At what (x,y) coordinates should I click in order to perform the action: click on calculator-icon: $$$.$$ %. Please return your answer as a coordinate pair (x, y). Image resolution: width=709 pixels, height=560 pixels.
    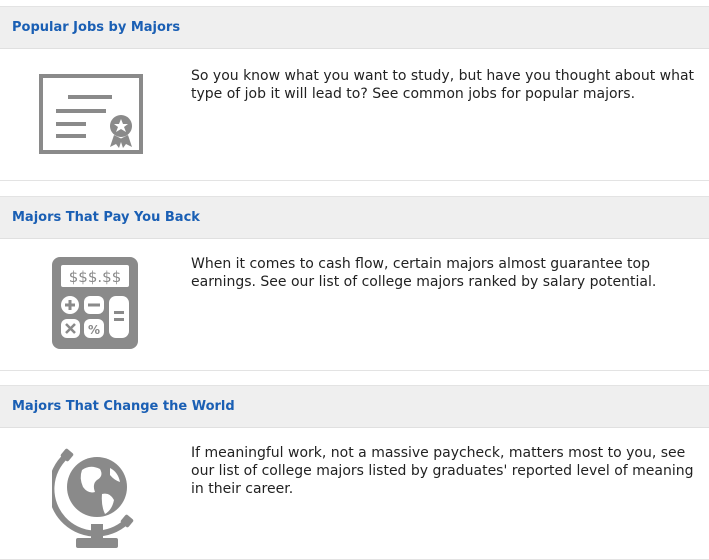
    Looking at the image, I should click on (95, 303).